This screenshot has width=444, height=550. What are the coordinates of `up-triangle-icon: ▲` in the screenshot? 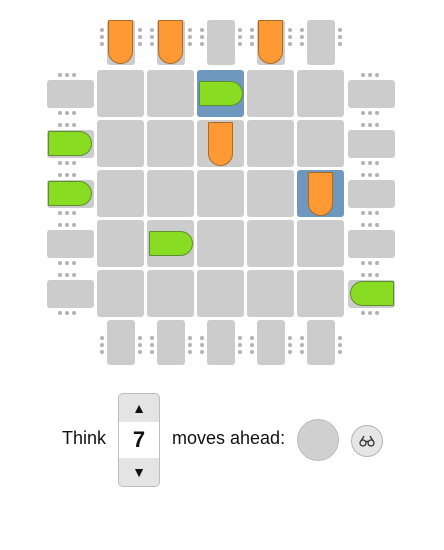 It's located at (139, 408).